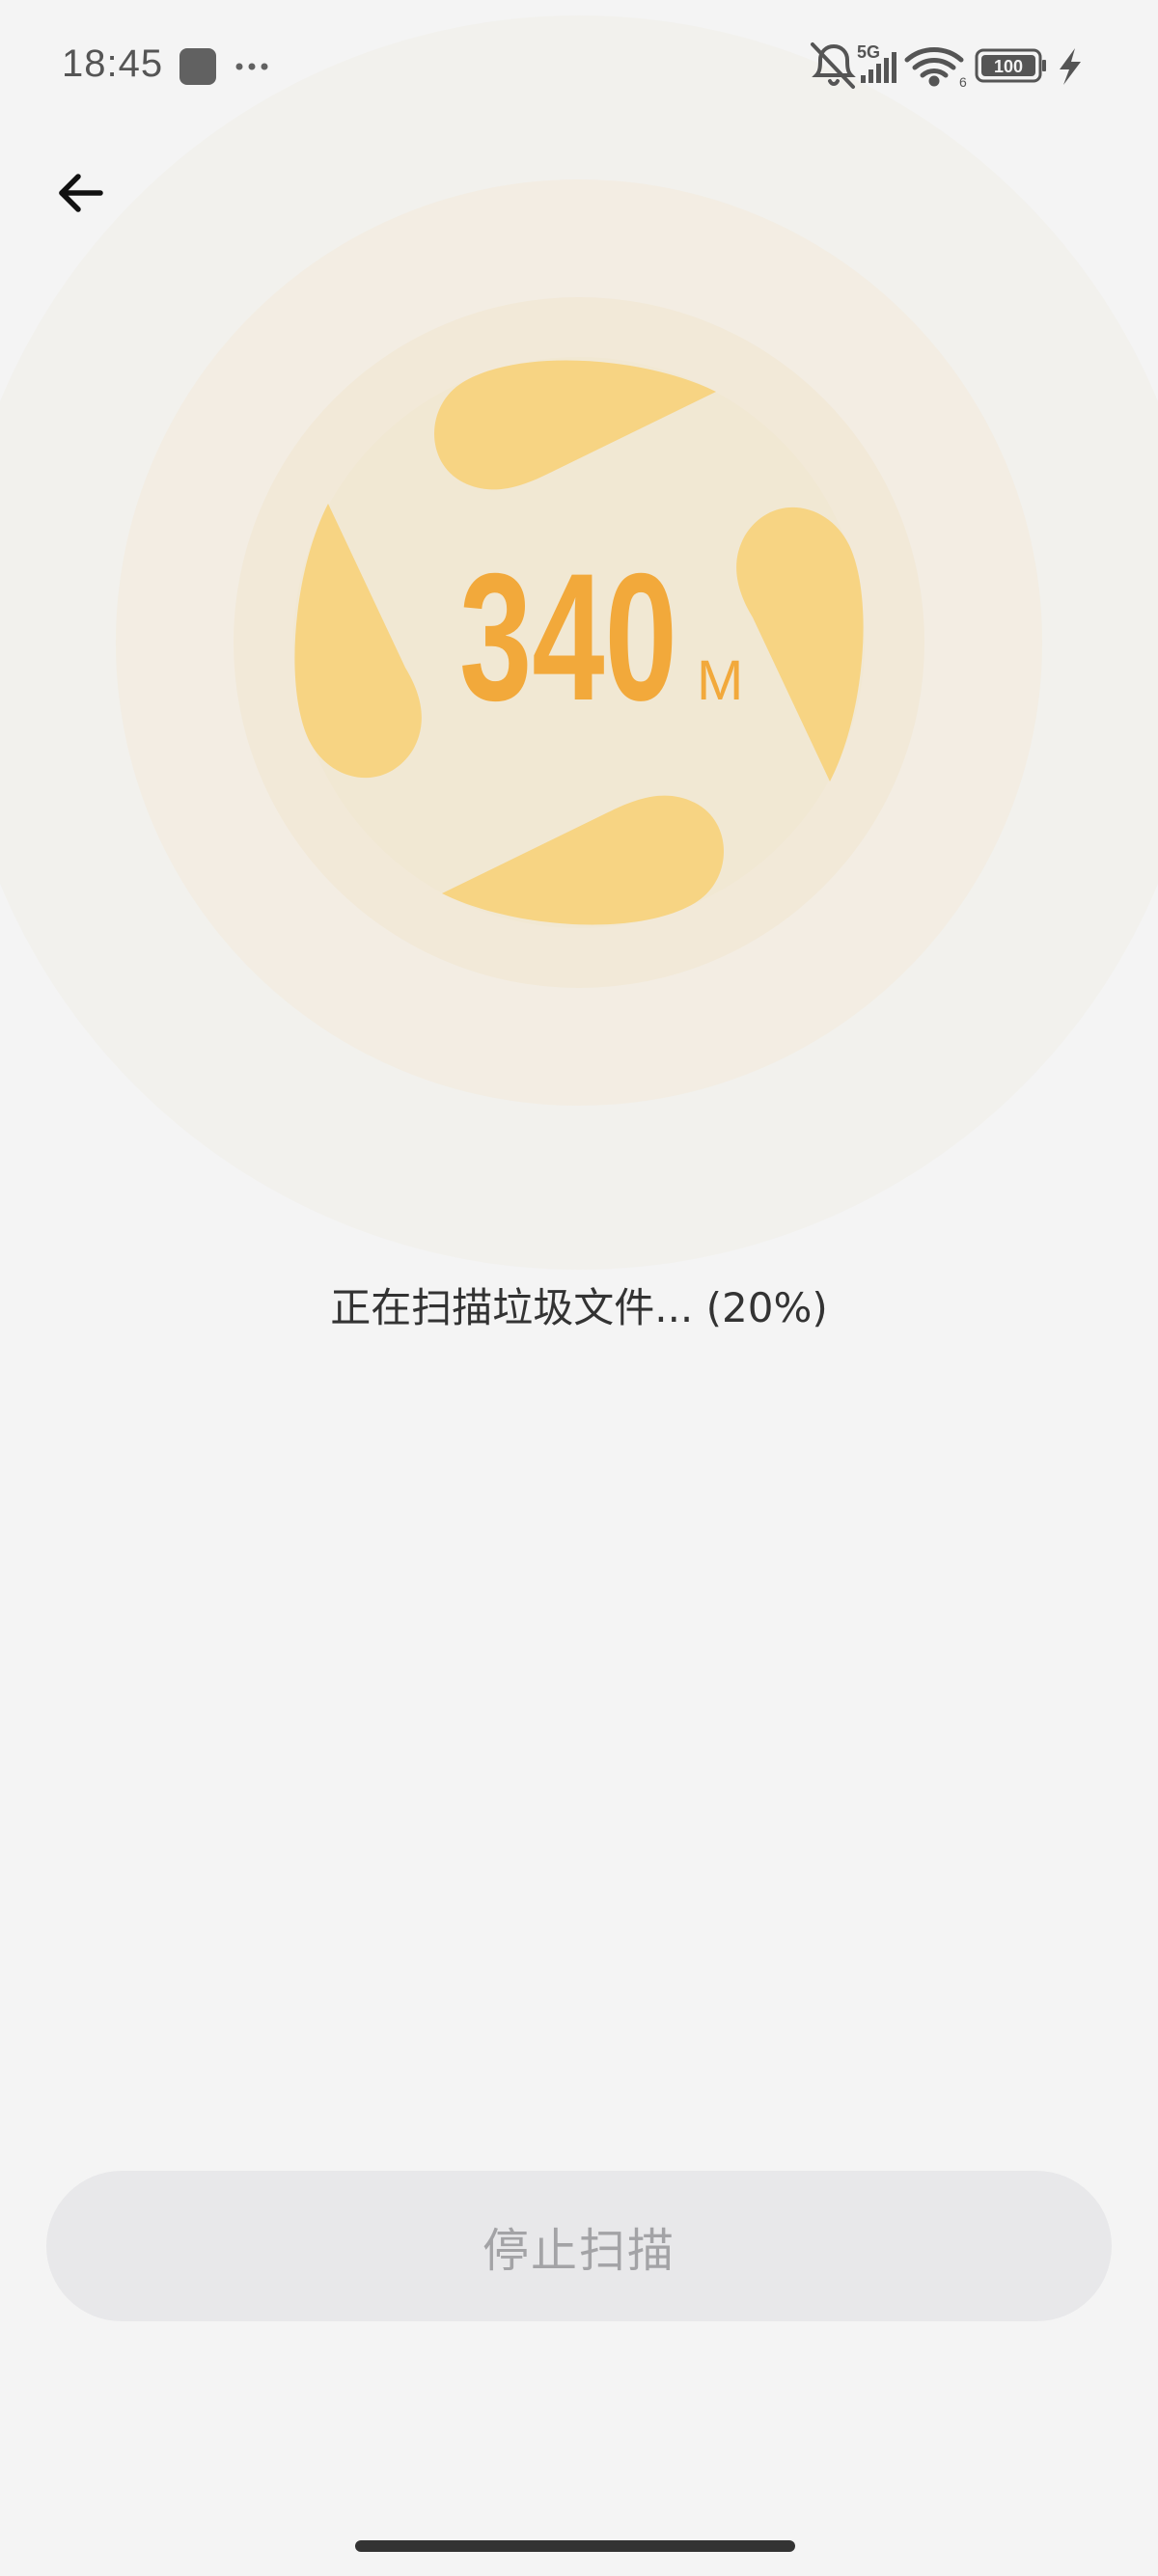 This screenshot has width=1158, height=2576. I want to click on network-type-label: 5G, so click(868, 52).